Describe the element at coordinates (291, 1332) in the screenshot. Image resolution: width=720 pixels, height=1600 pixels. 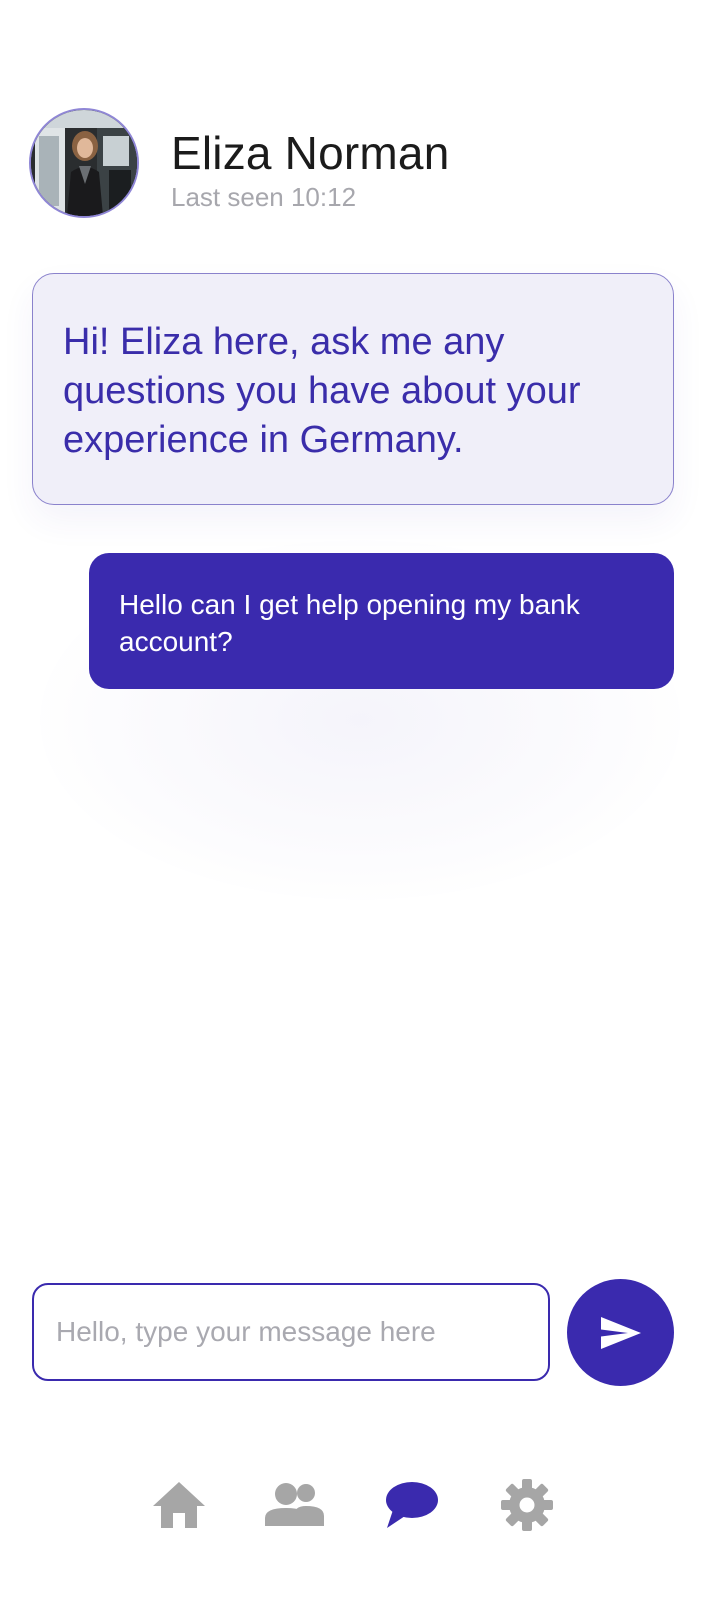
I see `message-input` at that location.